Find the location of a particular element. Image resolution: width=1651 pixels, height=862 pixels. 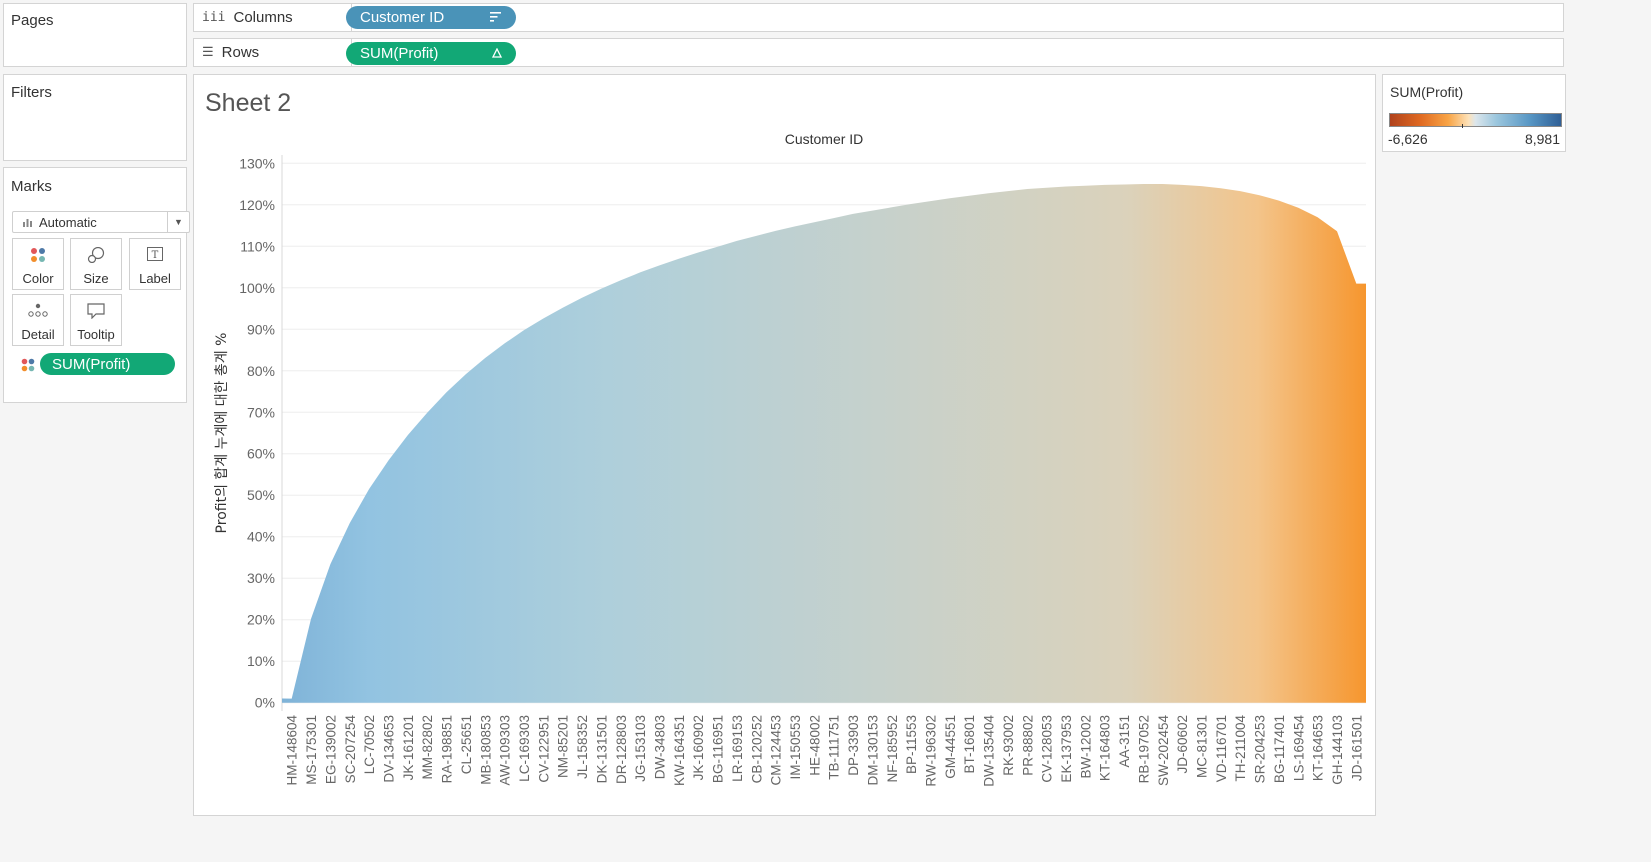

y-tick-label: 110% is located at coordinates (257, 246).